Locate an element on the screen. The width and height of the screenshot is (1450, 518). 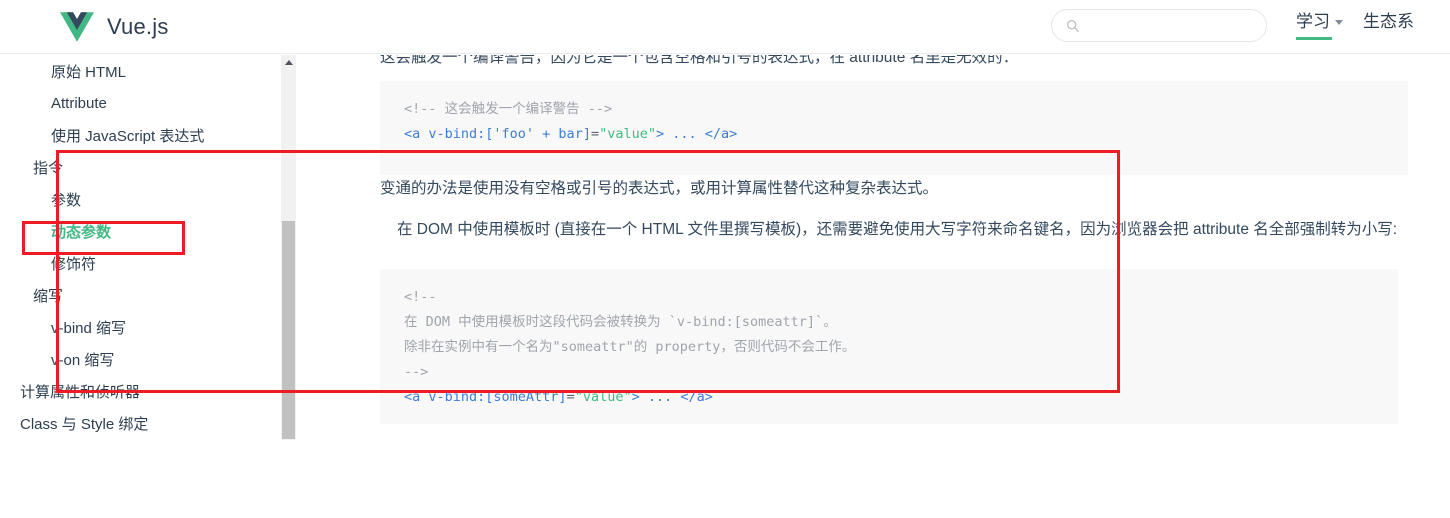
nav-active-underline is located at coordinates (1314, 38).